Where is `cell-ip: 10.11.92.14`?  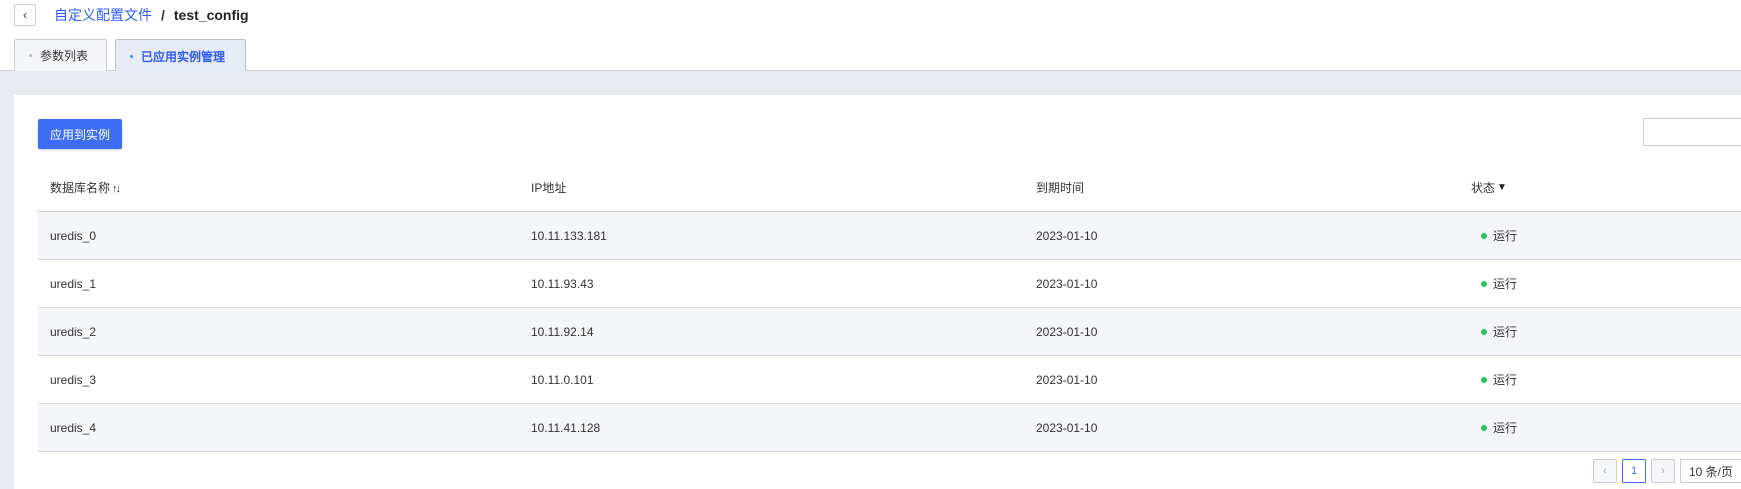 cell-ip: 10.11.92.14 is located at coordinates (562, 331).